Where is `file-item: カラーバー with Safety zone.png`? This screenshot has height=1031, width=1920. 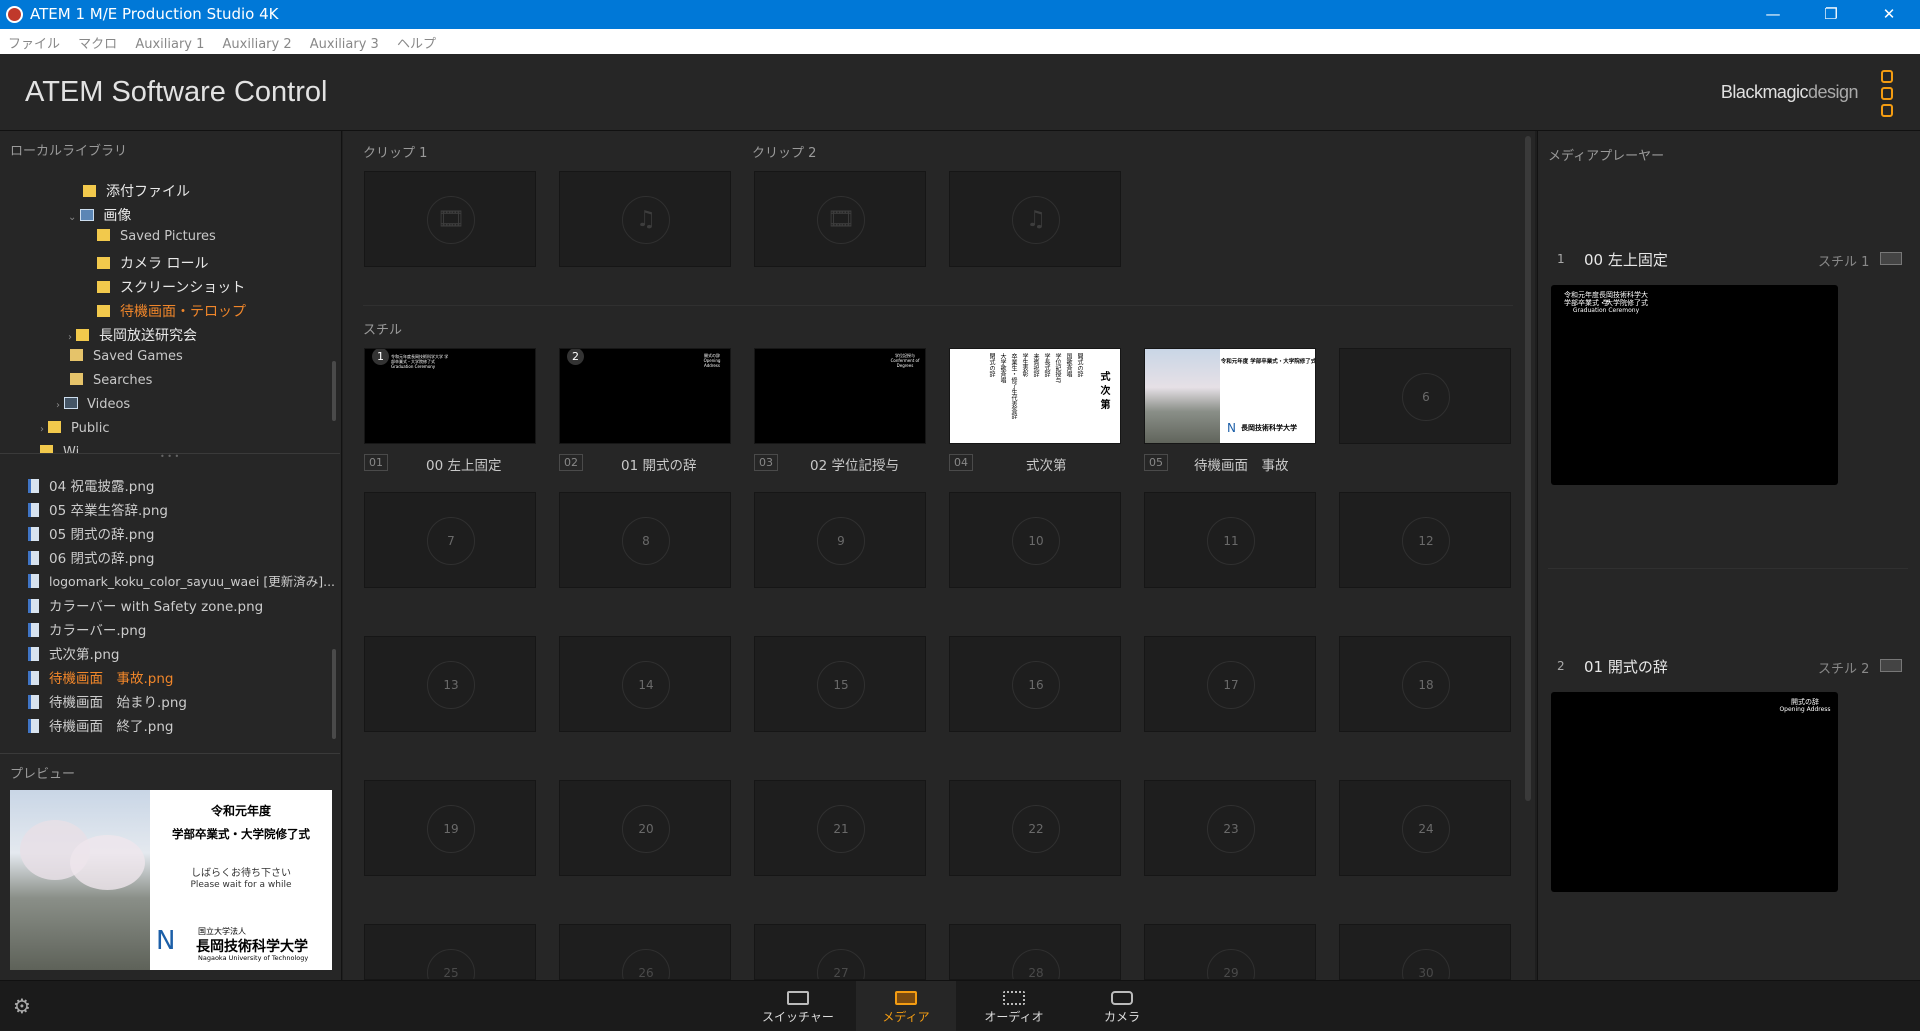
file-item: カラーバー with Safety zone.png is located at coordinates (145, 606).